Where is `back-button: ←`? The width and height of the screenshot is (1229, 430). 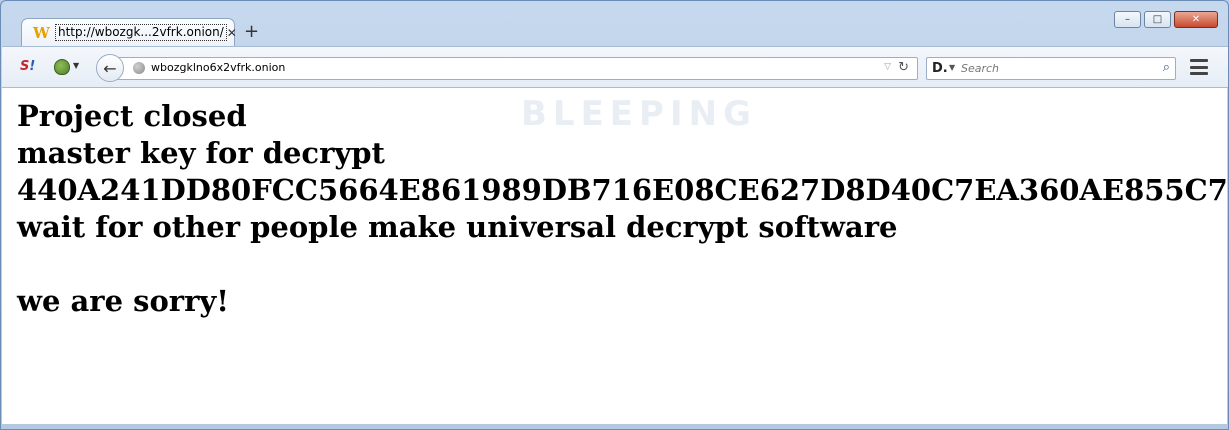
back-button: ← is located at coordinates (110, 68).